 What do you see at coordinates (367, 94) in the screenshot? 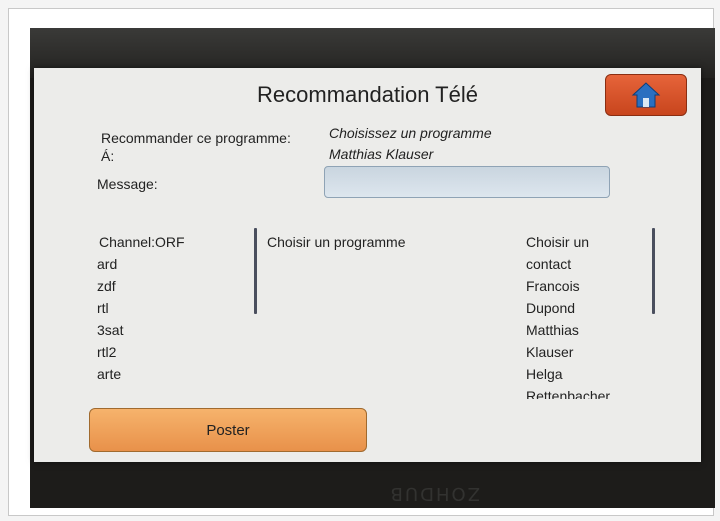
I see `page-title: Recommandation Télé` at bounding box center [367, 94].